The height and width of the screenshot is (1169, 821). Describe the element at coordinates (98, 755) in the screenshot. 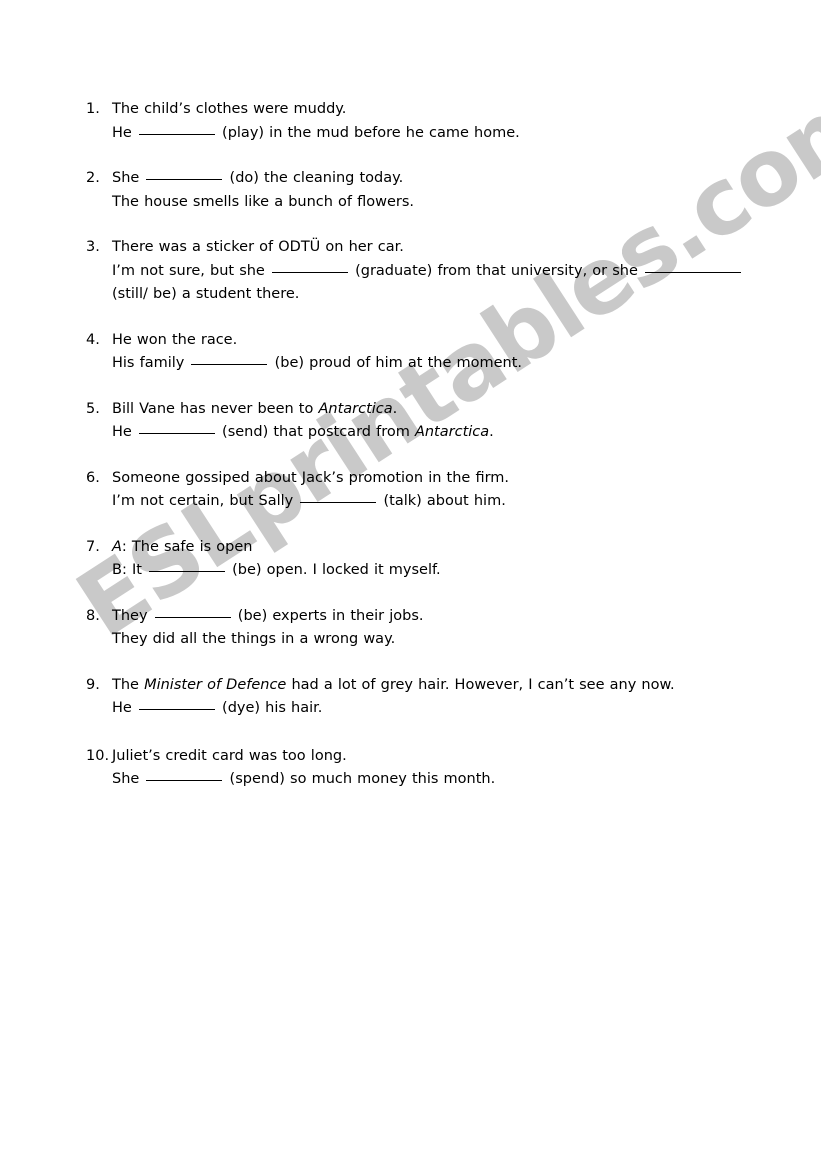

I see `exercise-number: 10.` at that location.